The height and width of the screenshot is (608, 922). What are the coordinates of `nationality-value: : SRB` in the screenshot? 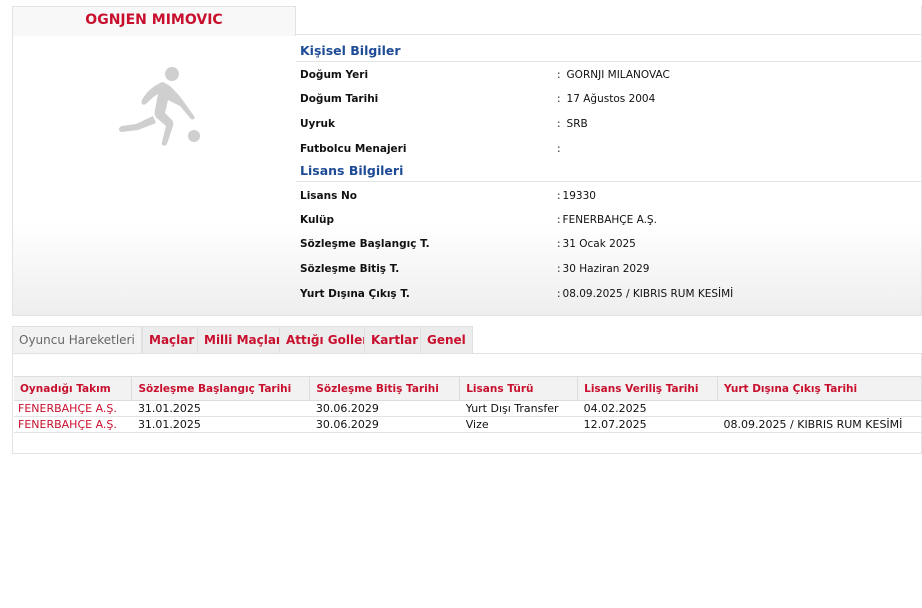 It's located at (572, 124).